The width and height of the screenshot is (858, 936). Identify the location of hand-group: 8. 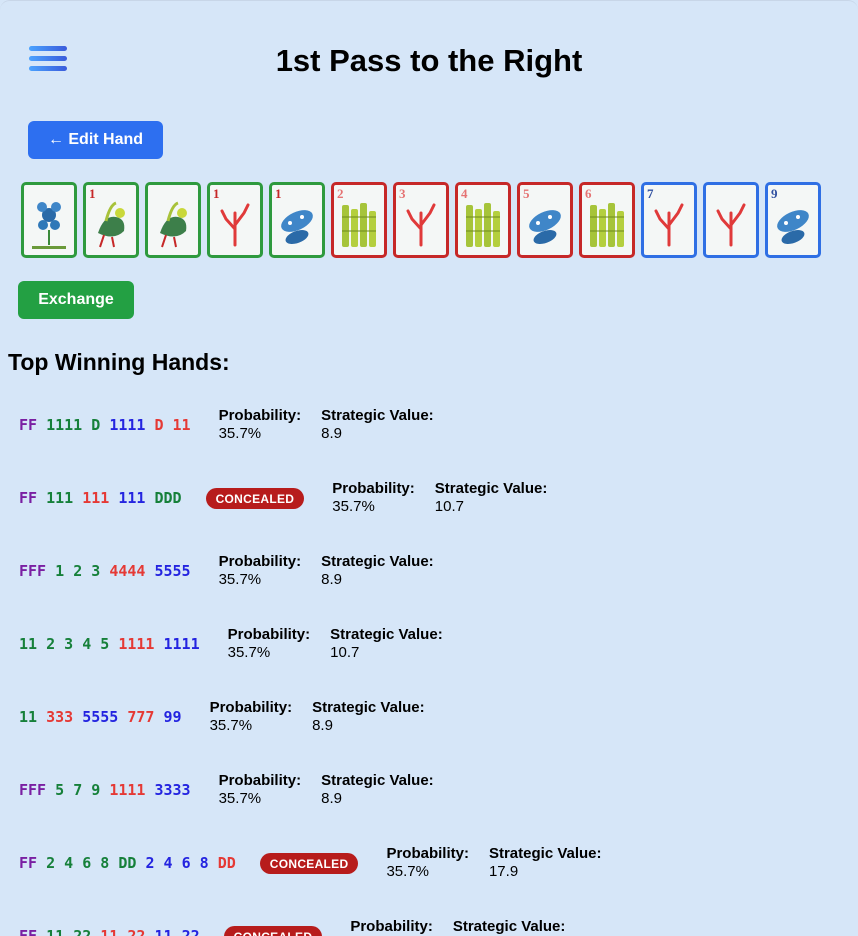
(204, 863).